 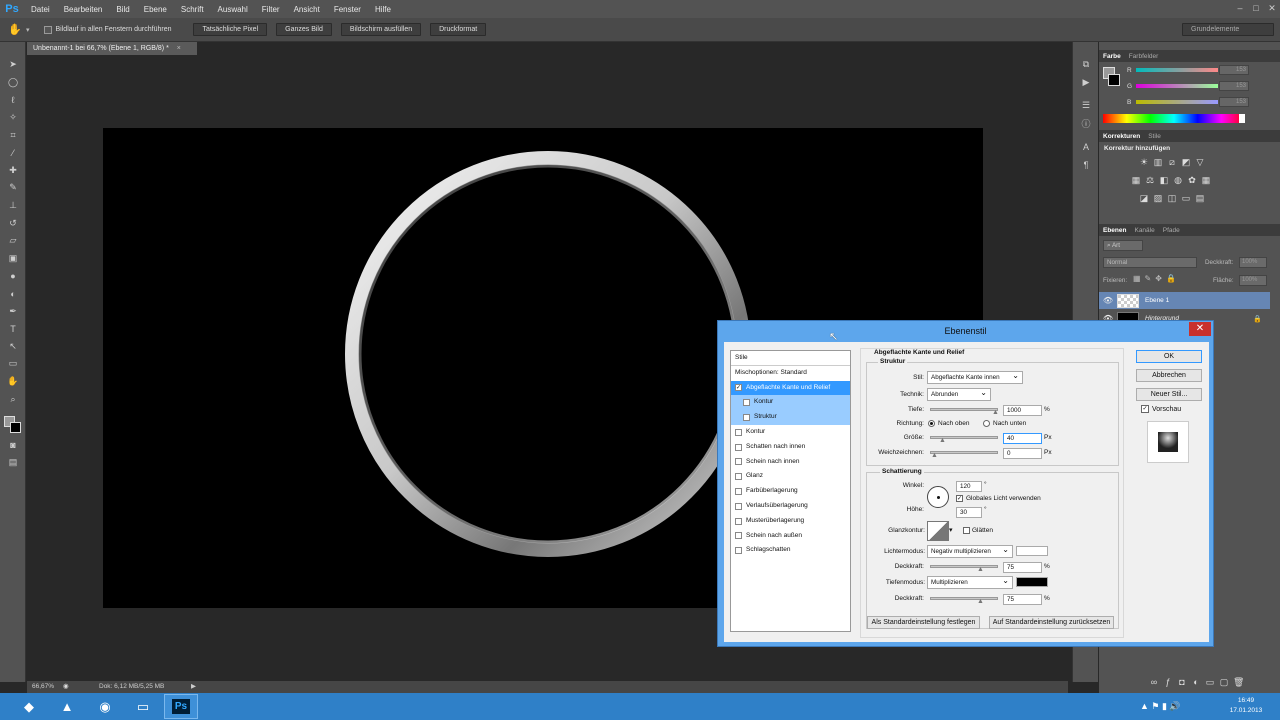 I want to click on angle-input: 120, so click(x=969, y=486).